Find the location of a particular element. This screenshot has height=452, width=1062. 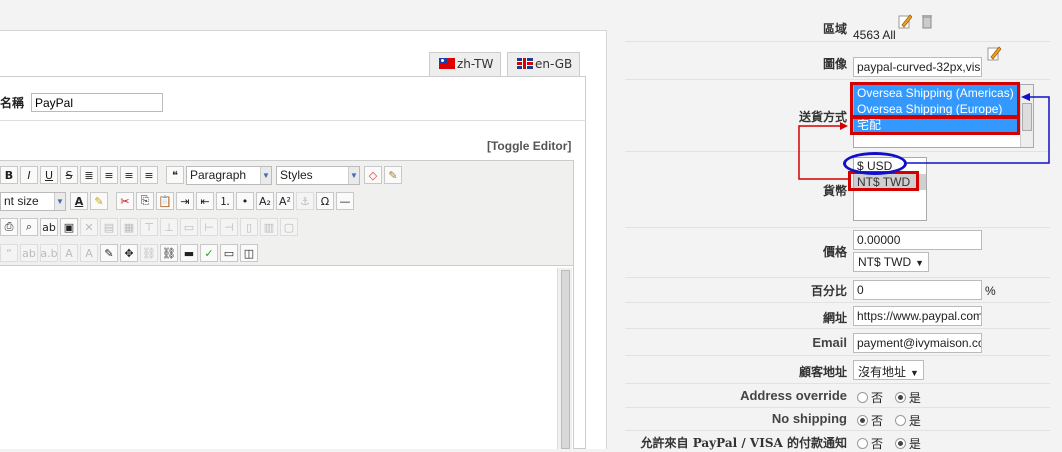

delete-row-icon: ▭ is located at coordinates (189, 227).